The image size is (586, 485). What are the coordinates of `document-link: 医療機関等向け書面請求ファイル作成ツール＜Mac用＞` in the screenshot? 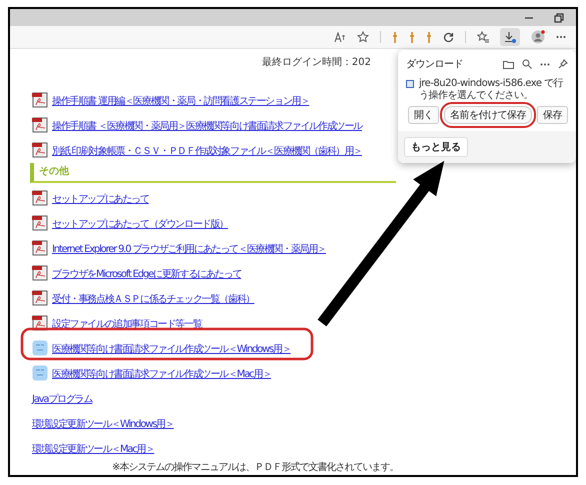 It's located at (162, 374).